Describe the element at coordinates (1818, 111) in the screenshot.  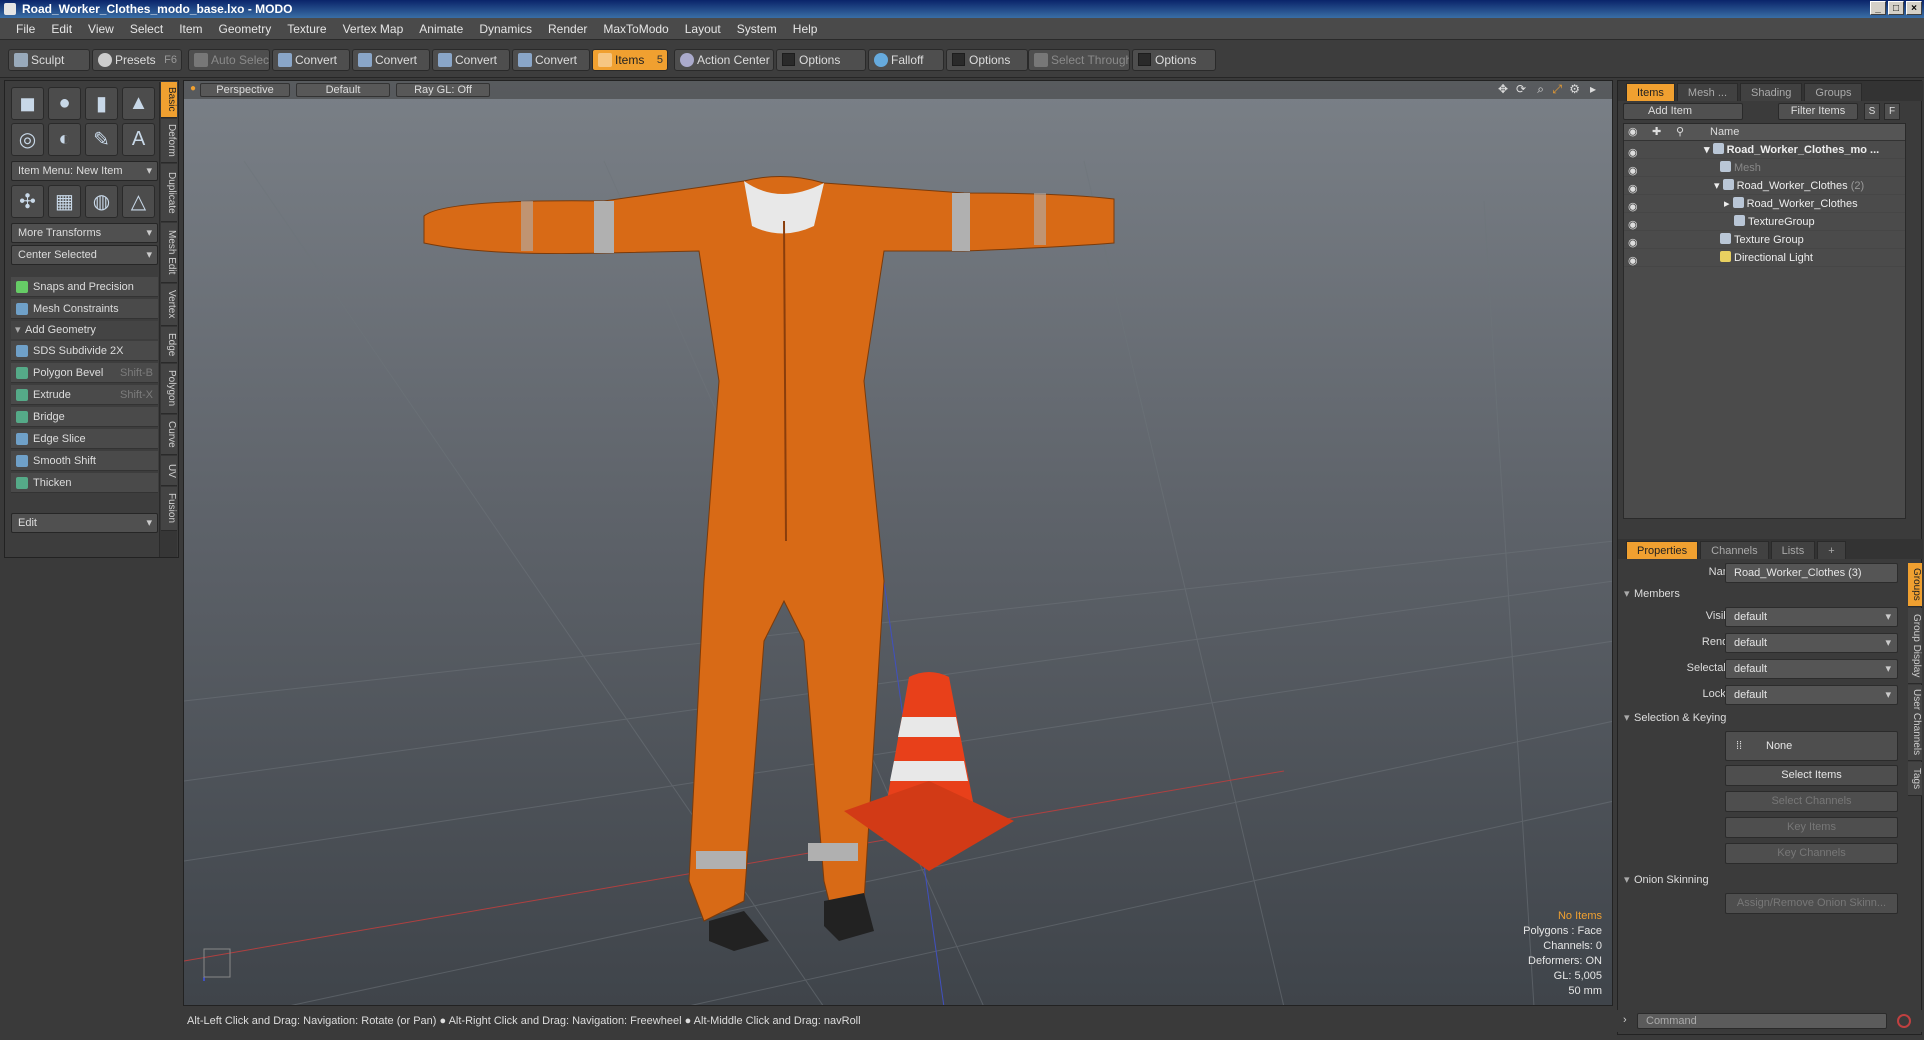
I see `filter-items-button: Filter Items` at that location.